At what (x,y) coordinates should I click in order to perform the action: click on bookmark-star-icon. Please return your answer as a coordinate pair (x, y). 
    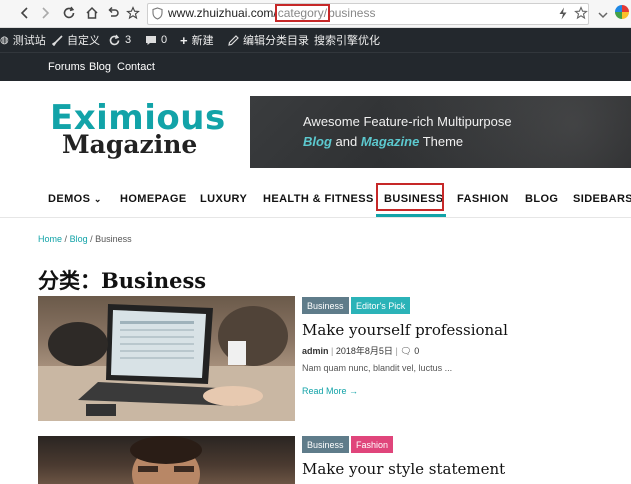
    Looking at the image, I should click on (133, 13).